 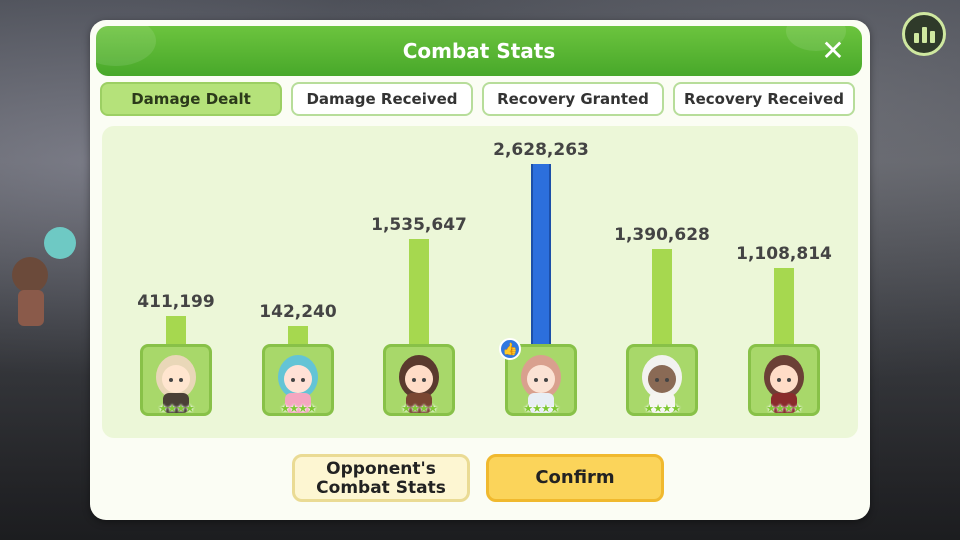 What do you see at coordinates (419, 225) in the screenshot?
I see `bar-value-label: 1,535,647` at bounding box center [419, 225].